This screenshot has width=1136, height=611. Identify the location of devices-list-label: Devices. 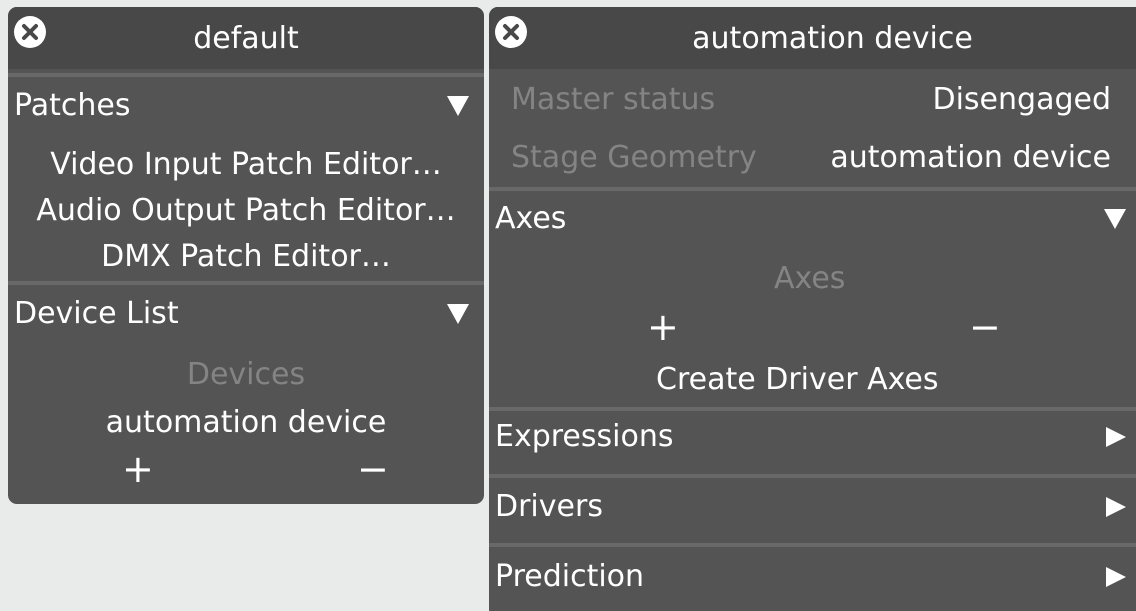
(246, 374).